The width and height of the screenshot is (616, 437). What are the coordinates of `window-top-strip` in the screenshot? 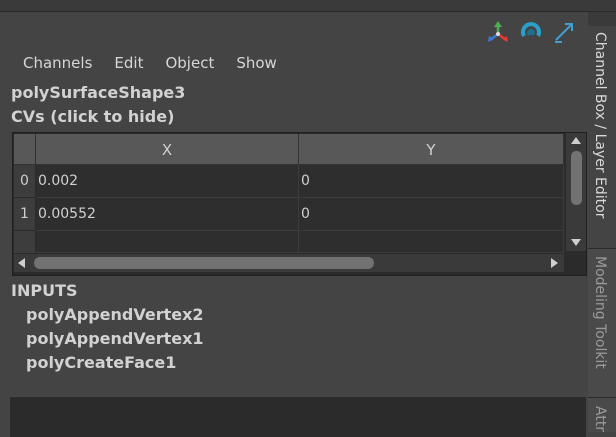 It's located at (308, 6).